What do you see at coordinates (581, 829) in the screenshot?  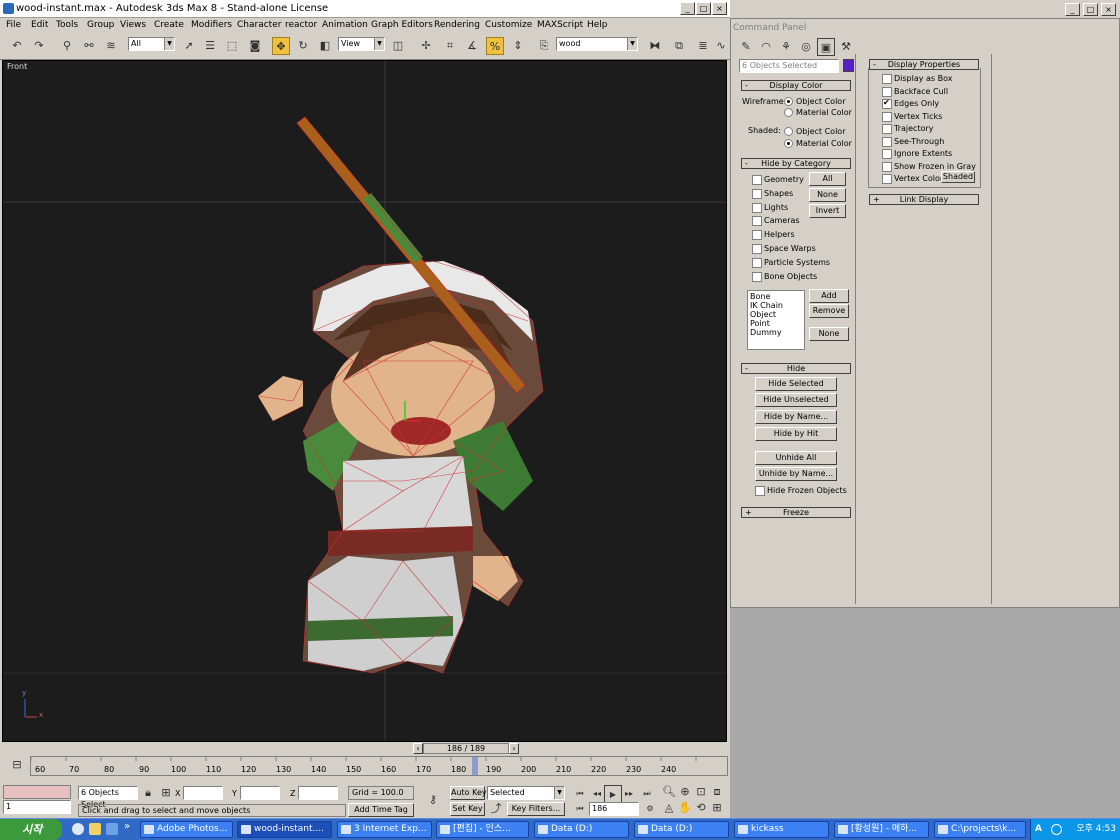 I see `task-data-drive-1: Data (D:)` at bounding box center [581, 829].